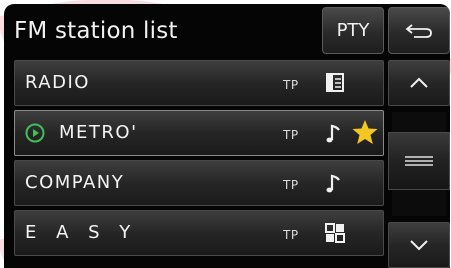  Describe the element at coordinates (57, 82) in the screenshot. I see `station-name: RADIO` at that location.